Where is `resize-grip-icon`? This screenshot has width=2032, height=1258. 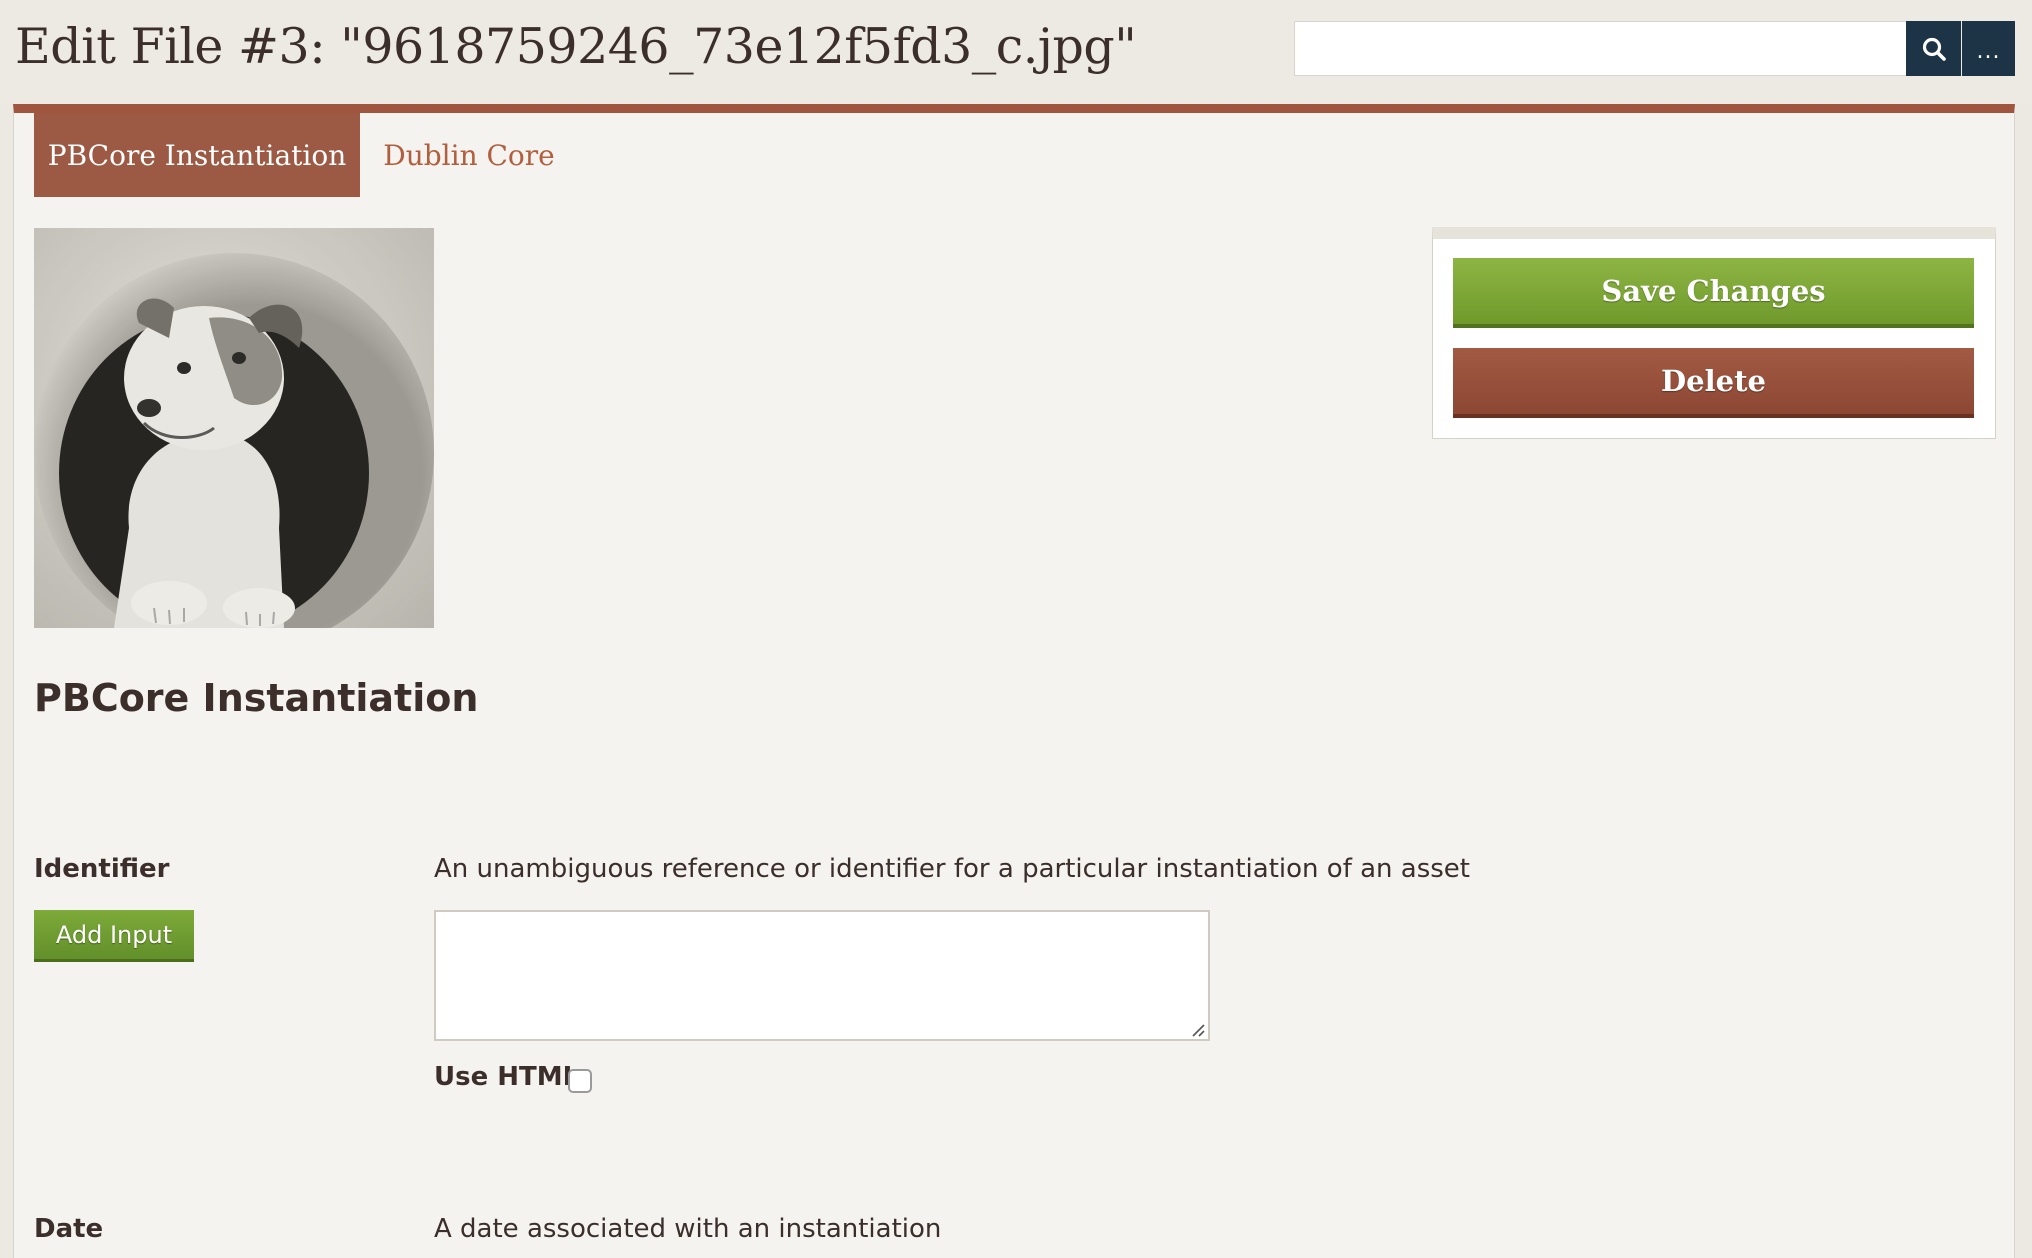 resize-grip-icon is located at coordinates (1198, 1030).